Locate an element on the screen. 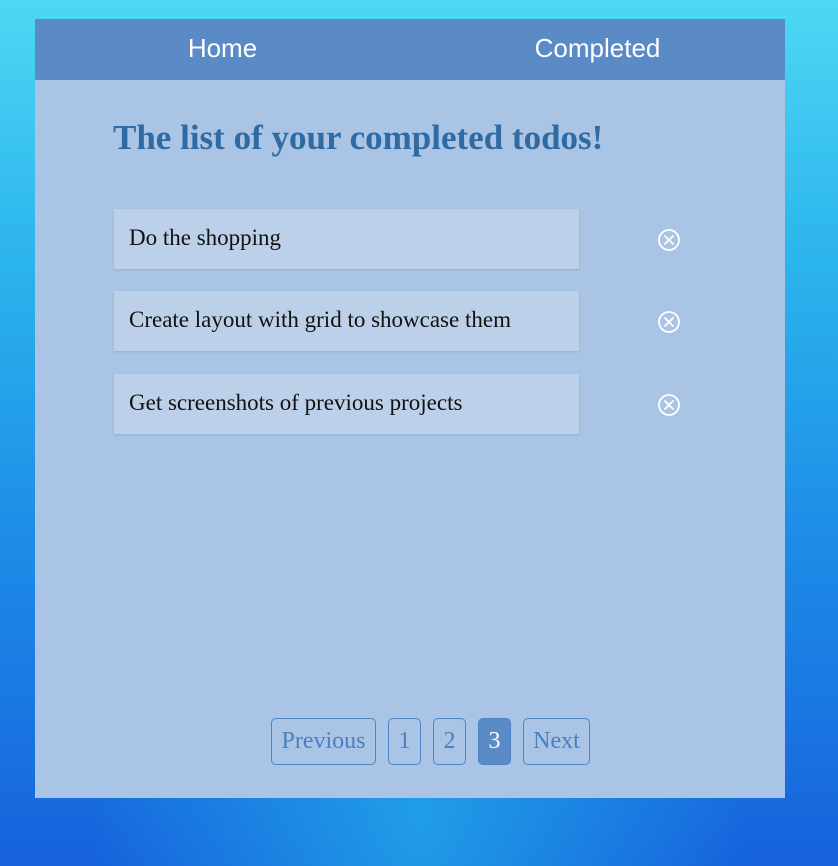 Image resolution: width=838 pixels, height=866 pixels. page-1-button: 1 is located at coordinates (404, 741).